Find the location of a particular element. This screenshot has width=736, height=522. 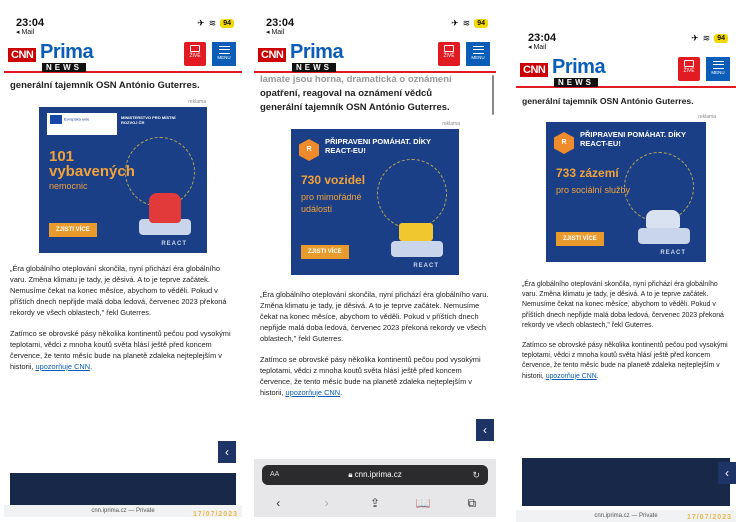

scrollbar is located at coordinates (493, 95).